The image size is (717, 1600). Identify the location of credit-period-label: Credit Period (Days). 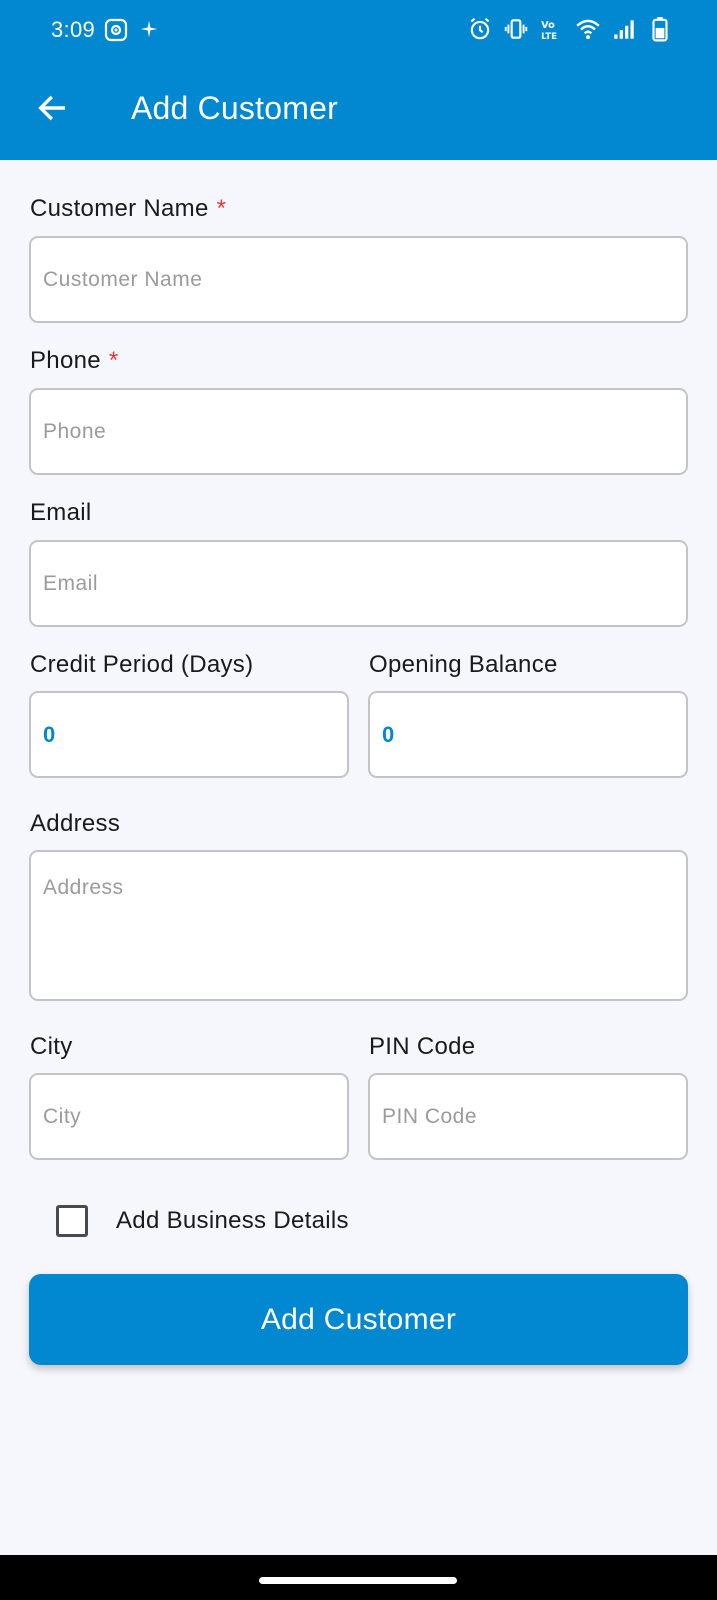
(142, 664).